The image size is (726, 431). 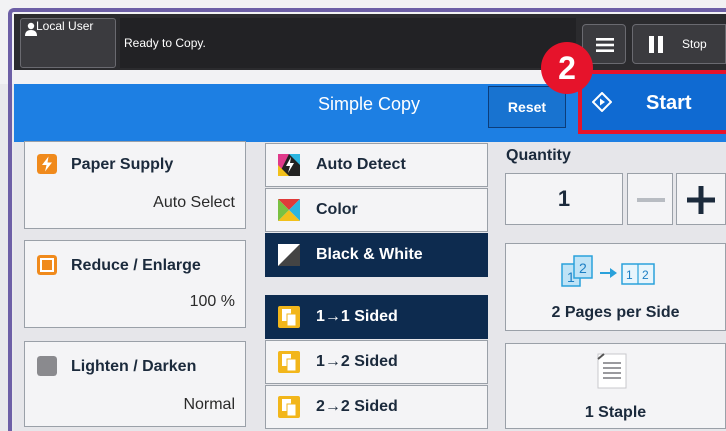 I want to click on auto-detect-icon, so click(x=289, y=165).